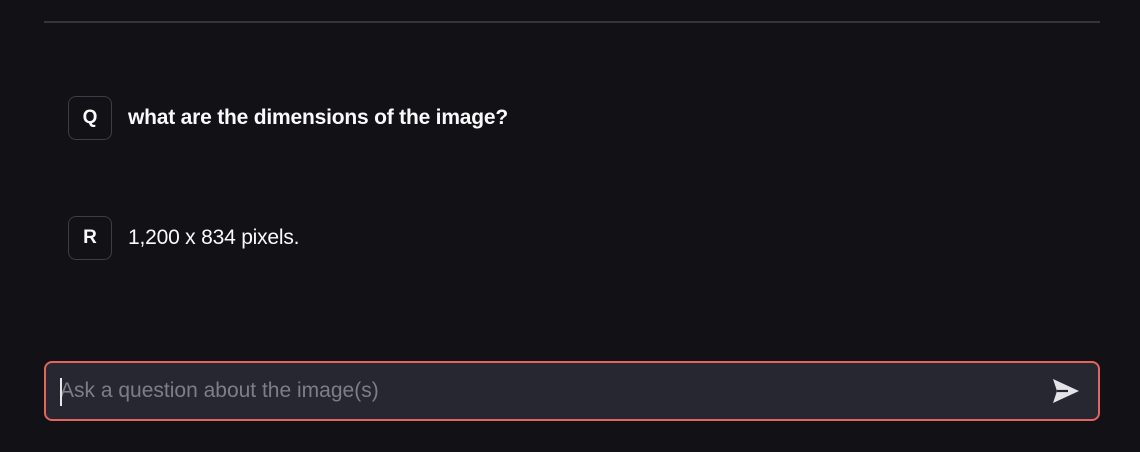  I want to click on question-text: what are the dimensions of the image?, so click(318, 117).